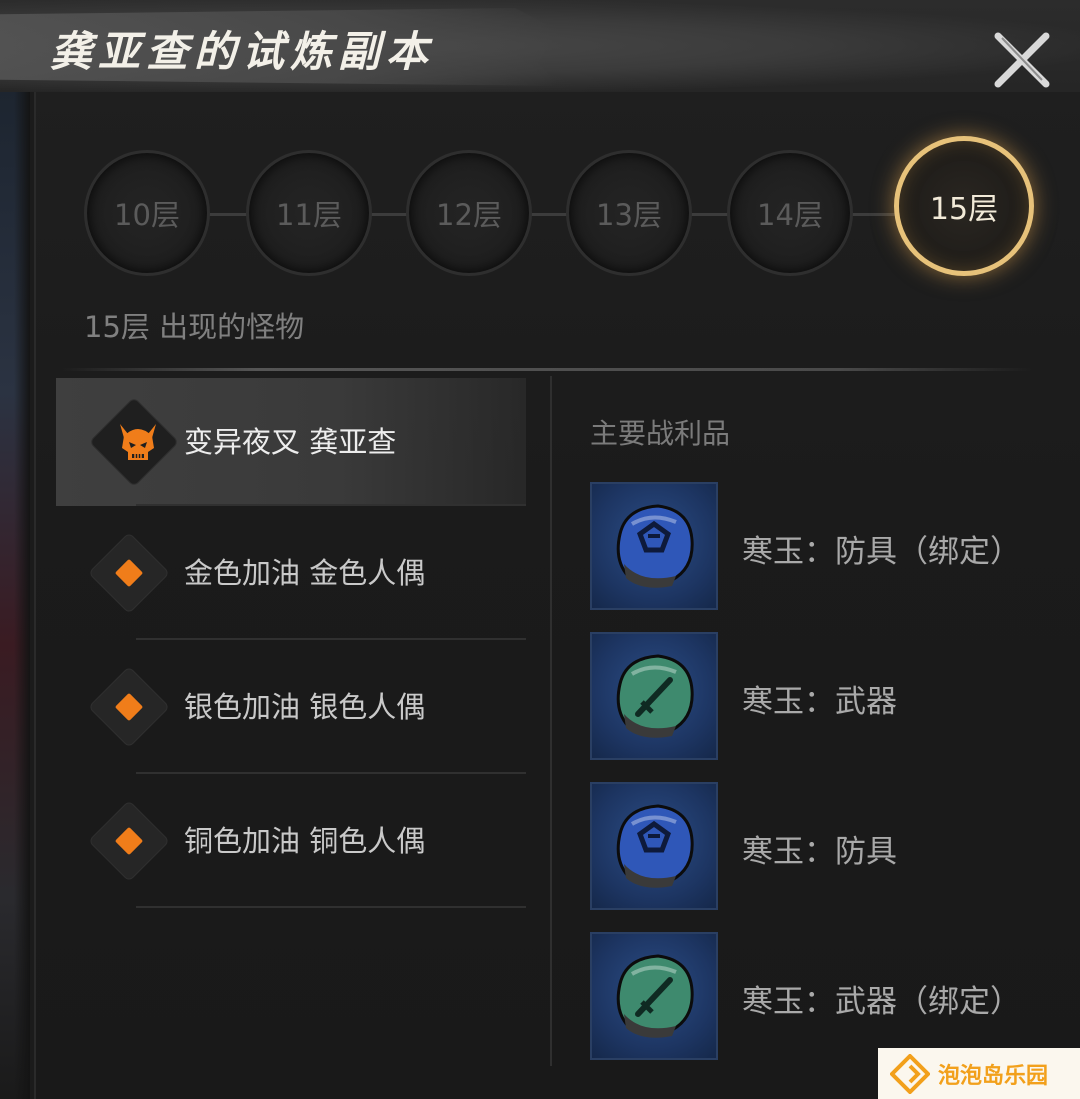  I want to click on floor-button-13: 13层, so click(629, 213).